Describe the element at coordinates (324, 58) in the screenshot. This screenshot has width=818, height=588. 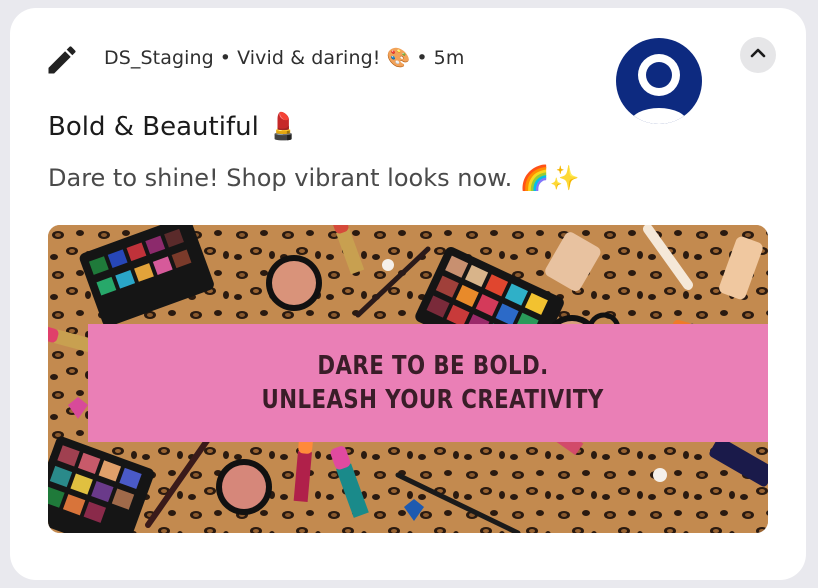
I see `notification-subtext: Vivid & daring! 🎨` at that location.